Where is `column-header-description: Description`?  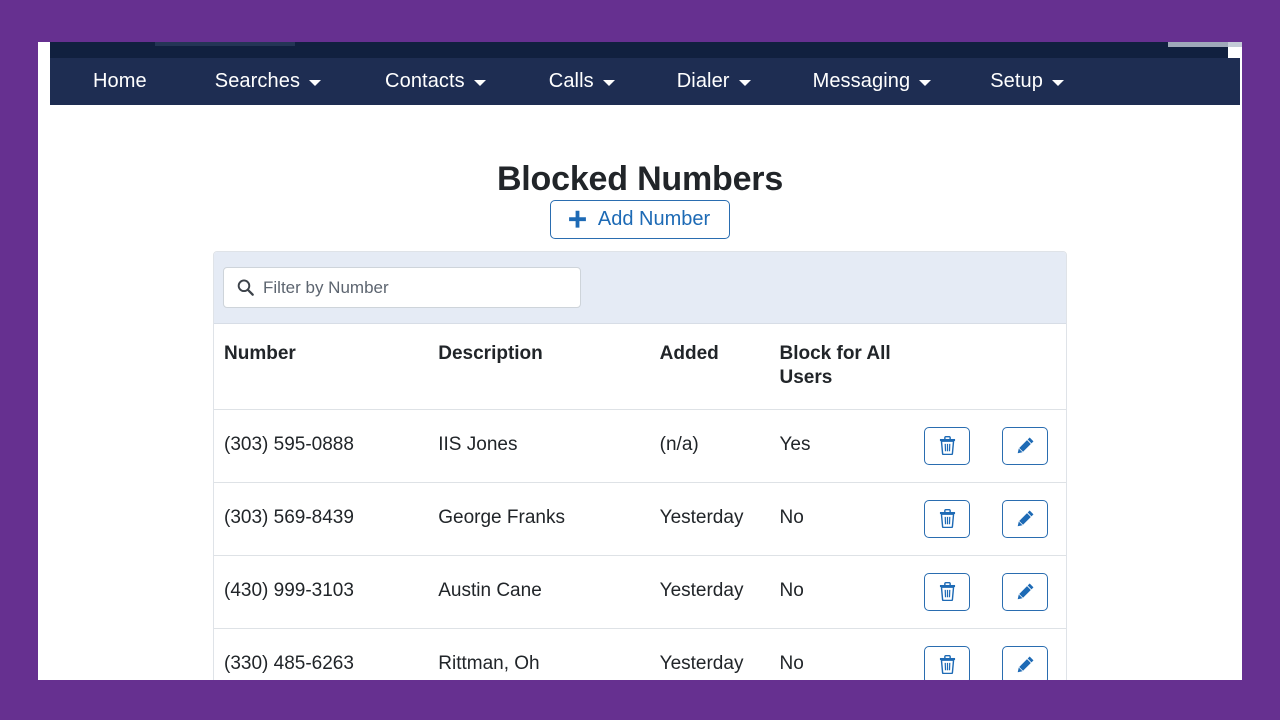
column-header-description: Description is located at coordinates (549, 367).